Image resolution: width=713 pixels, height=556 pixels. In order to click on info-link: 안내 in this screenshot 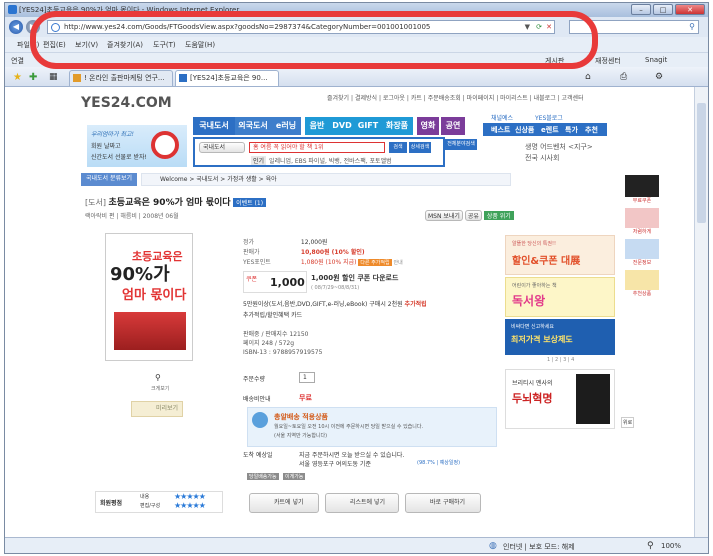, I will do `click(398, 263)`.